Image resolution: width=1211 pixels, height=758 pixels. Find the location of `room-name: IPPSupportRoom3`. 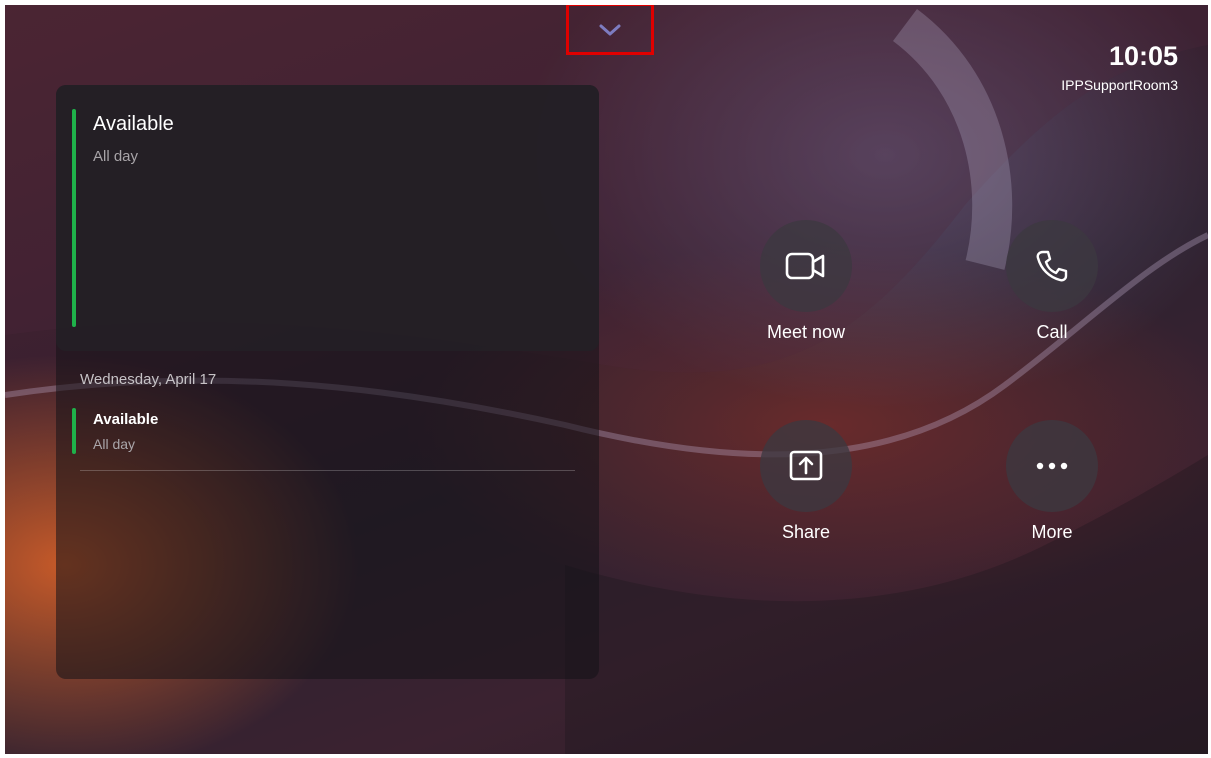

room-name: IPPSupportRoom3 is located at coordinates (1119, 85).